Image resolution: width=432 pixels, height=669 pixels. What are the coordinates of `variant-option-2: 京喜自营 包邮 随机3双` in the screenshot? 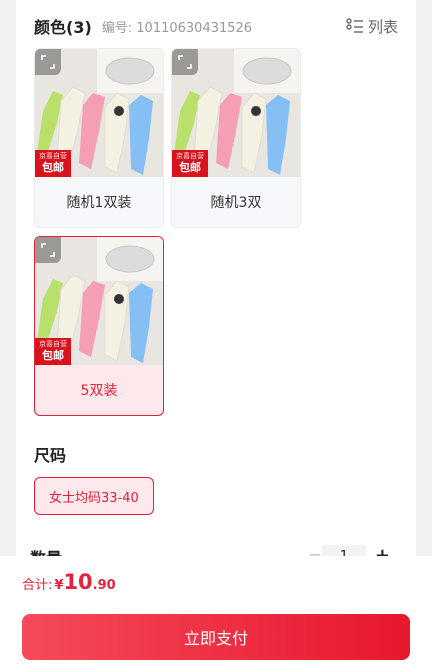 It's located at (236, 138).